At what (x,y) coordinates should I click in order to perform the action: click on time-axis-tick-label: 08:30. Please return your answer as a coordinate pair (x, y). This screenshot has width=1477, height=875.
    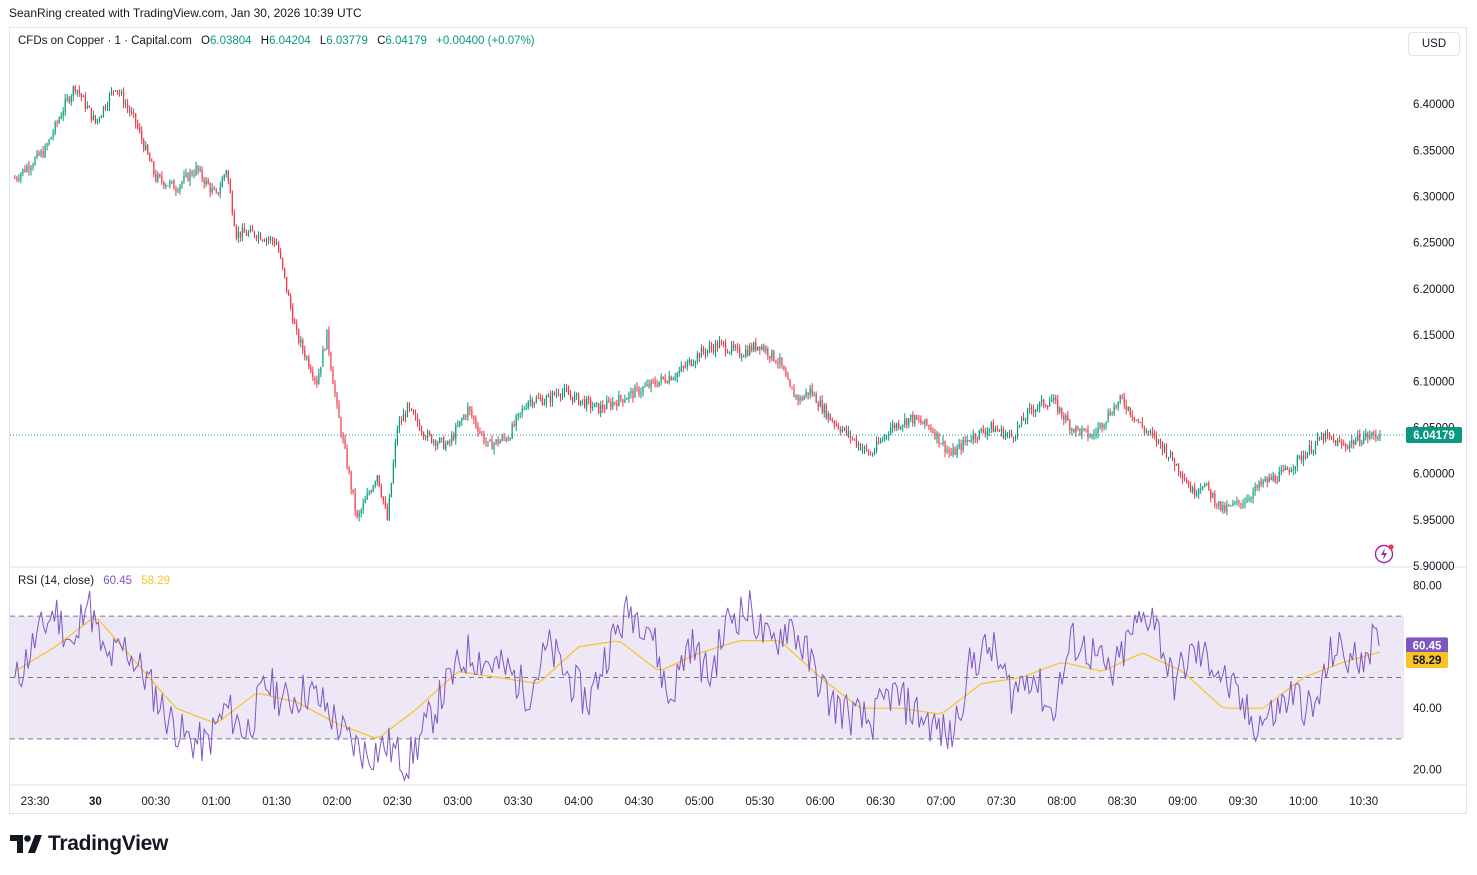
    Looking at the image, I should click on (1122, 802).